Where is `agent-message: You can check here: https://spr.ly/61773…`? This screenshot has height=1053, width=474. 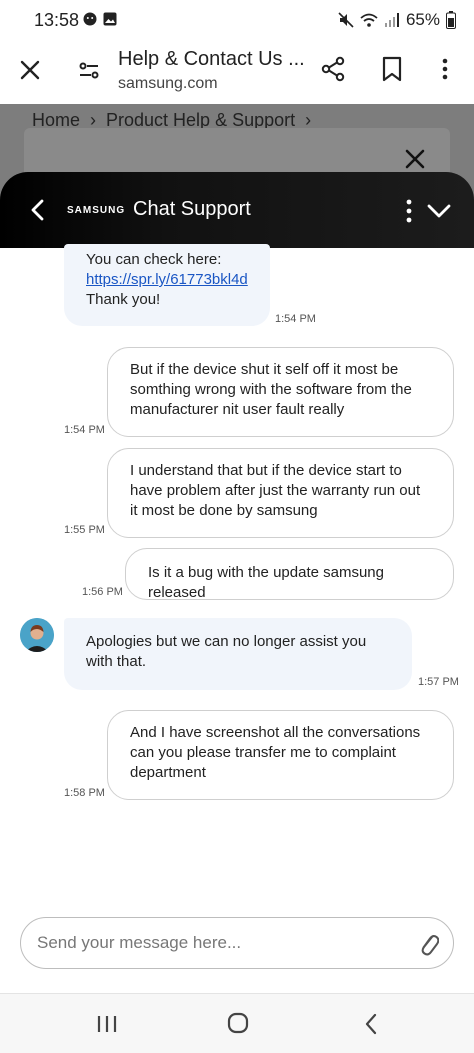 agent-message: You can check here: https://spr.ly/61773… is located at coordinates (167, 285).